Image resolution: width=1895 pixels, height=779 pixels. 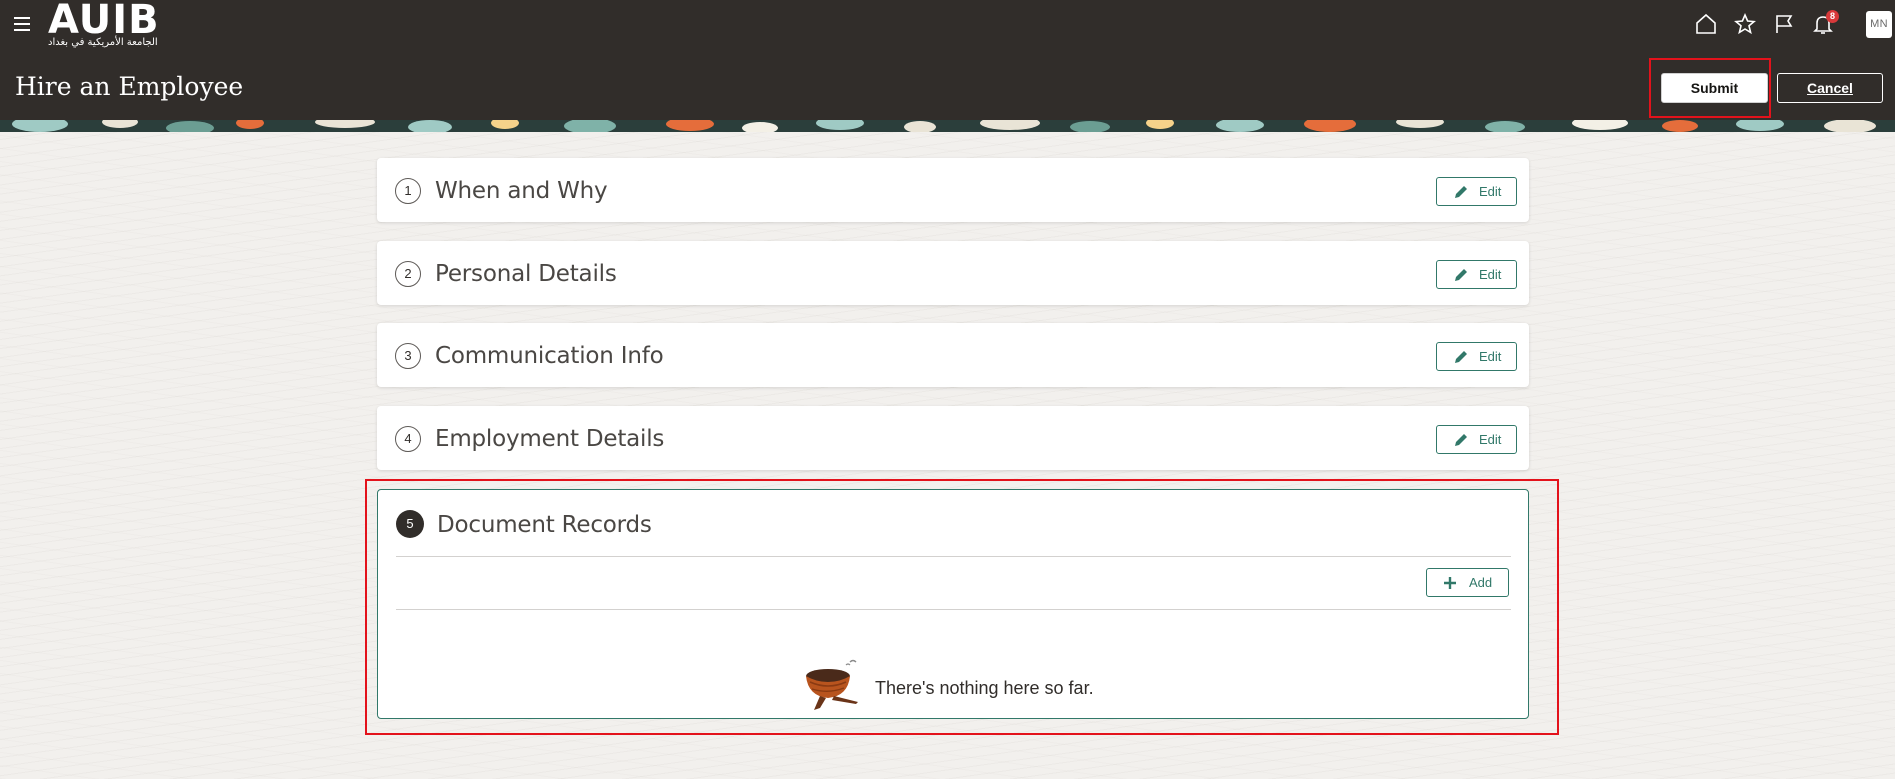 What do you see at coordinates (1746, 25) in the screenshot?
I see `star-icon` at bounding box center [1746, 25].